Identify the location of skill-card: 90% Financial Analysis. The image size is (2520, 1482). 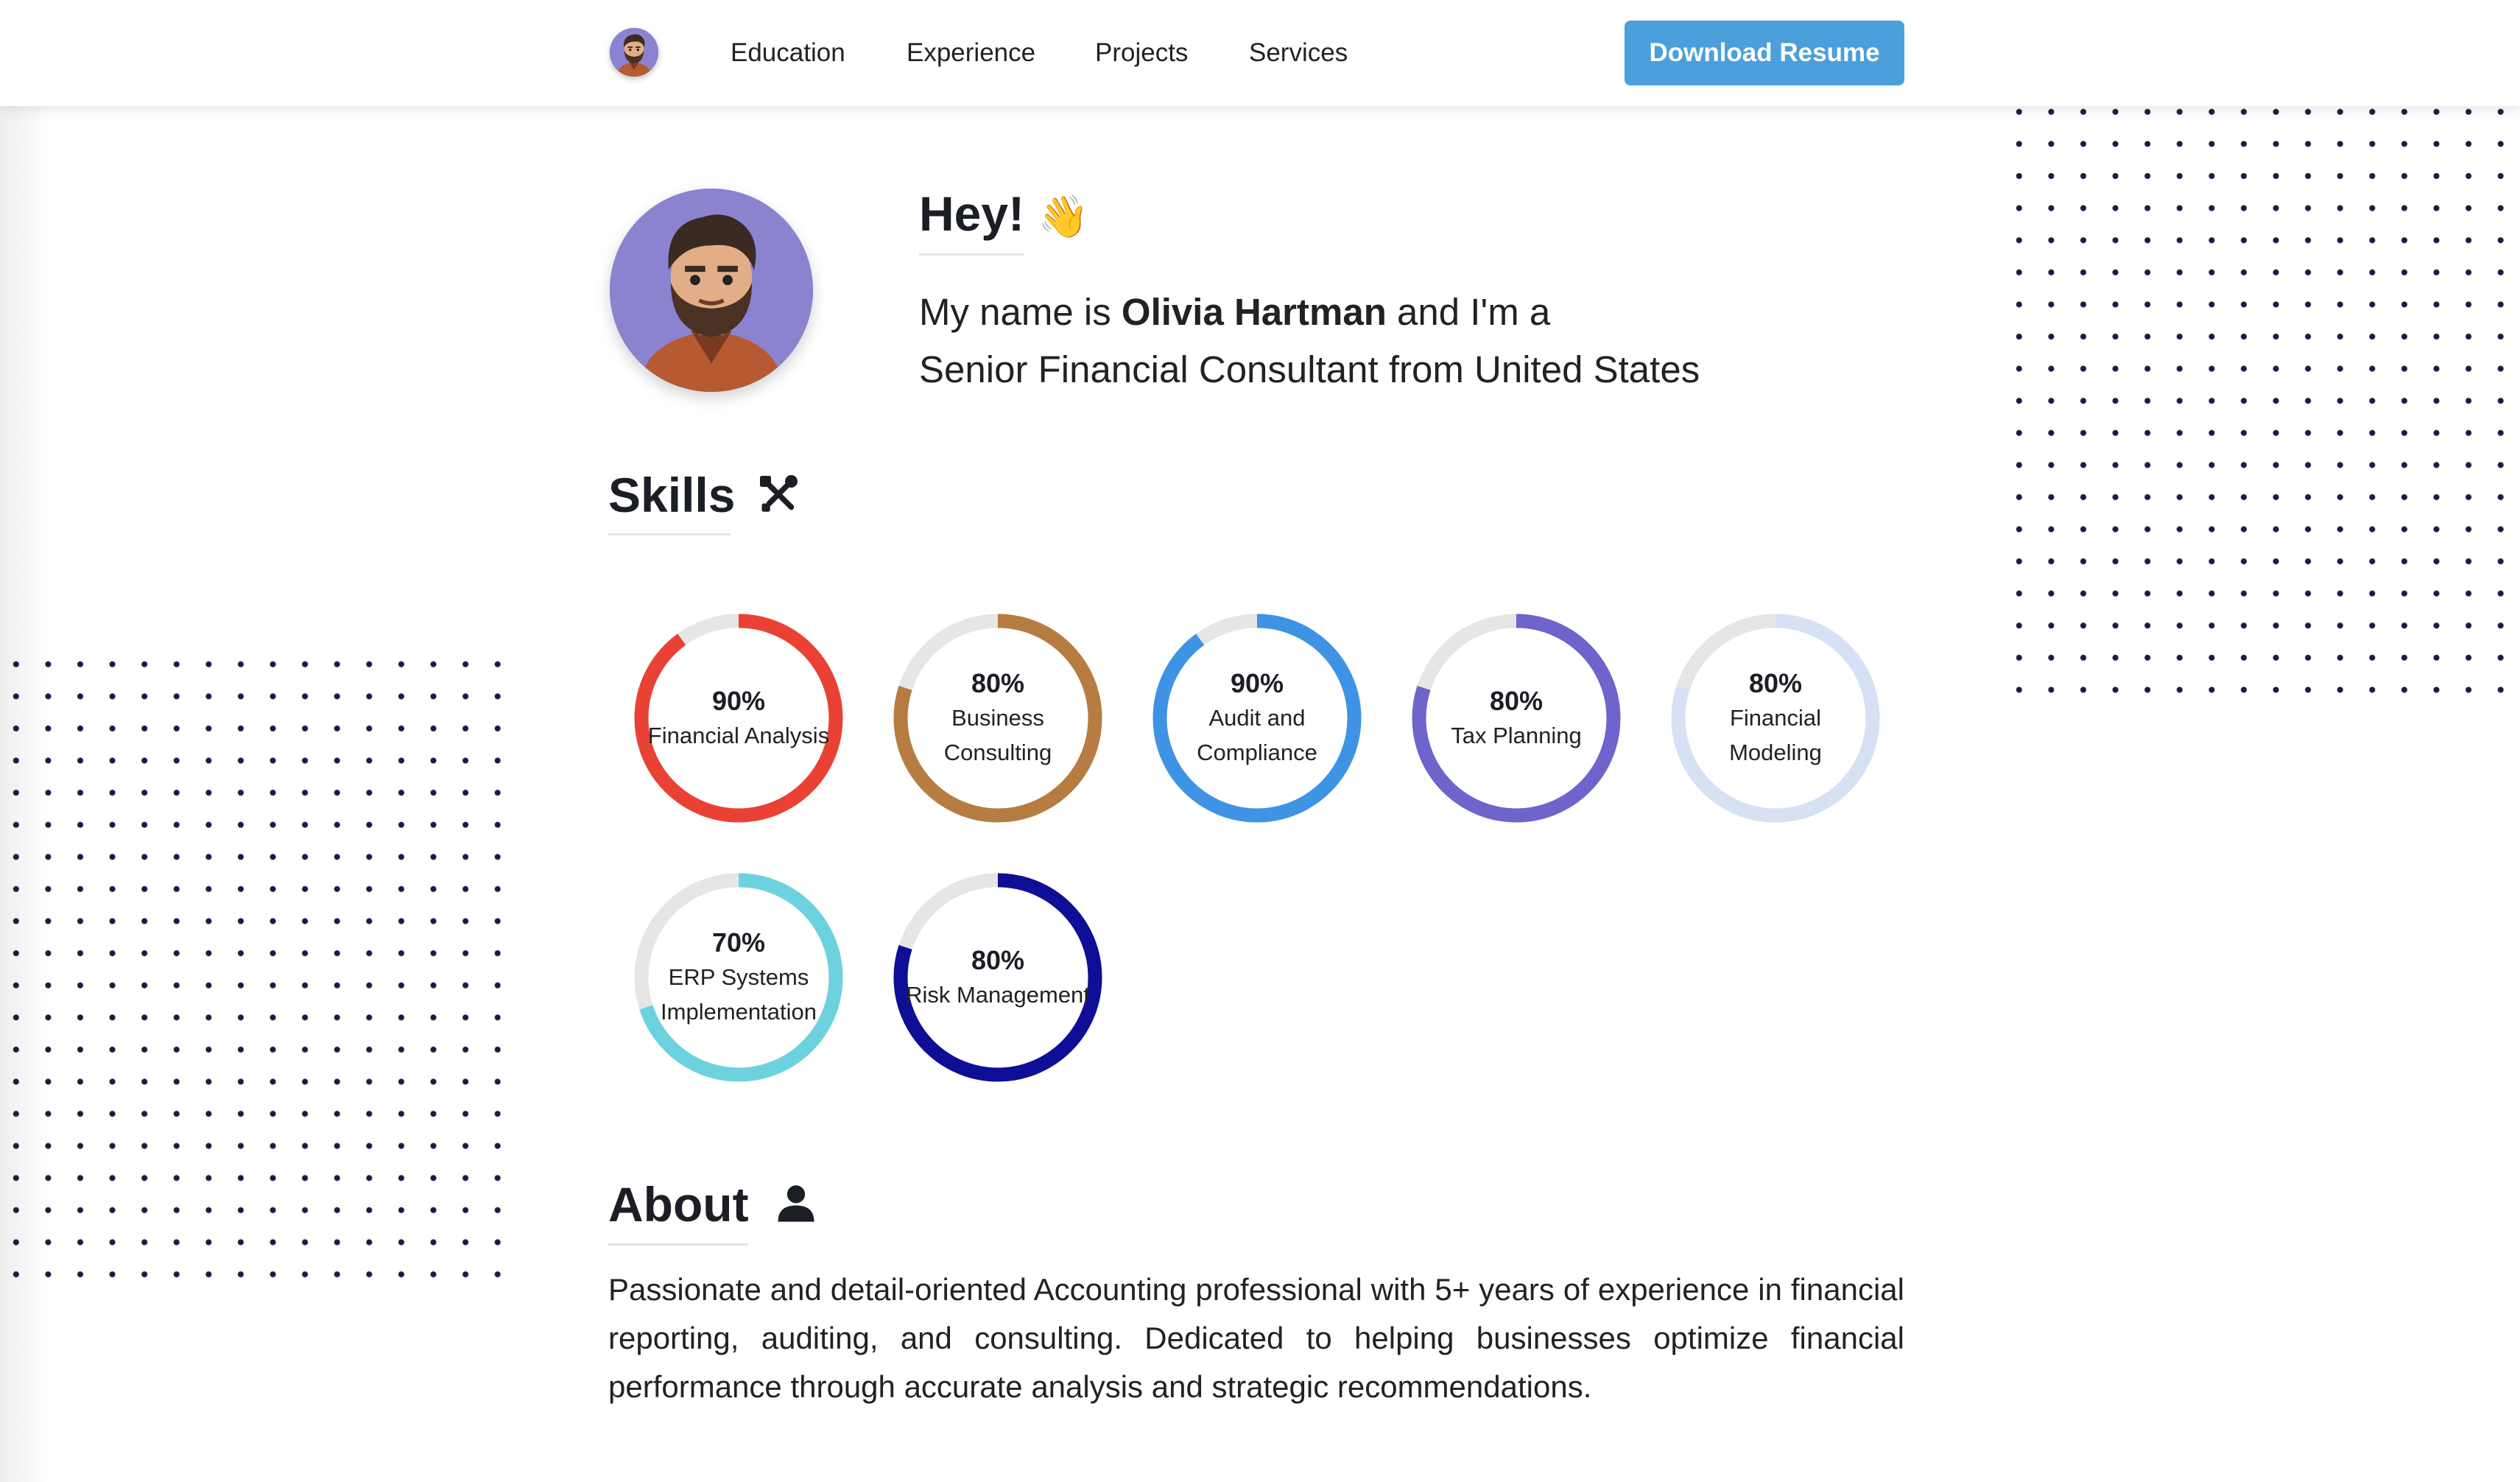
(738, 718).